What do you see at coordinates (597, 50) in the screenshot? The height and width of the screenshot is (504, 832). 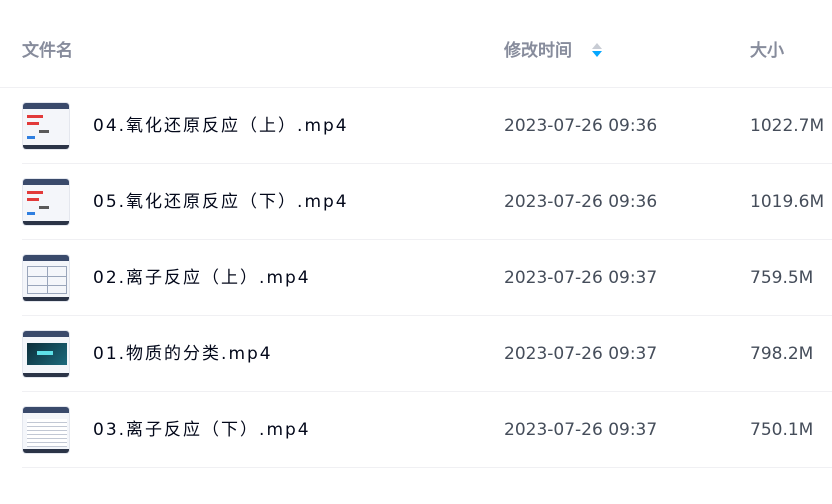 I see `sort-desc-icon` at bounding box center [597, 50].